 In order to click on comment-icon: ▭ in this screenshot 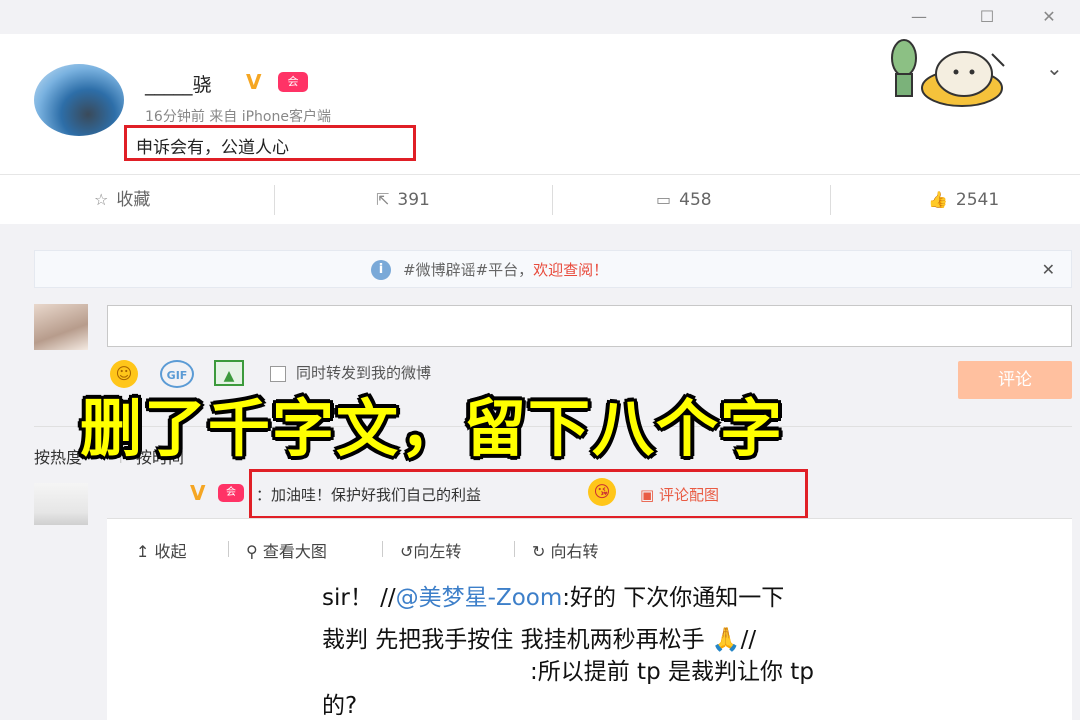, I will do `click(664, 199)`.